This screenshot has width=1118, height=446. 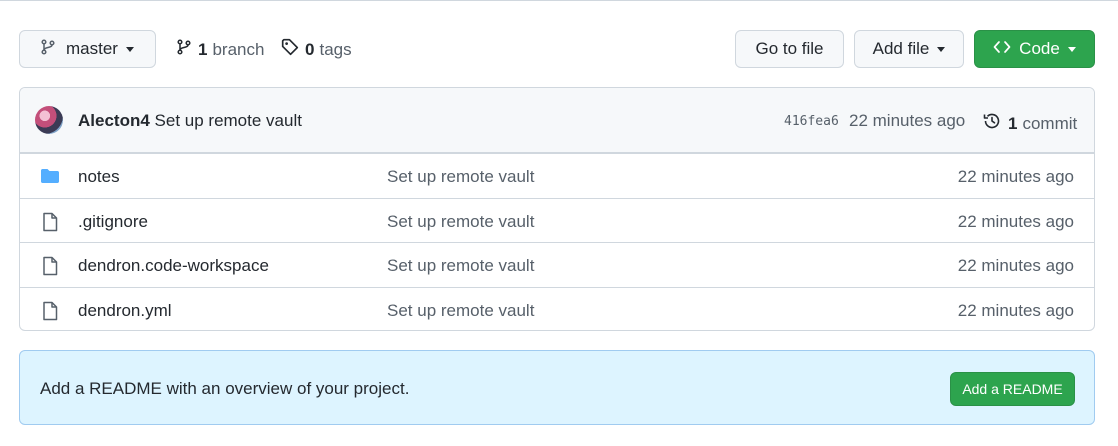 I want to click on branch-selector-button: master, so click(x=87, y=49).